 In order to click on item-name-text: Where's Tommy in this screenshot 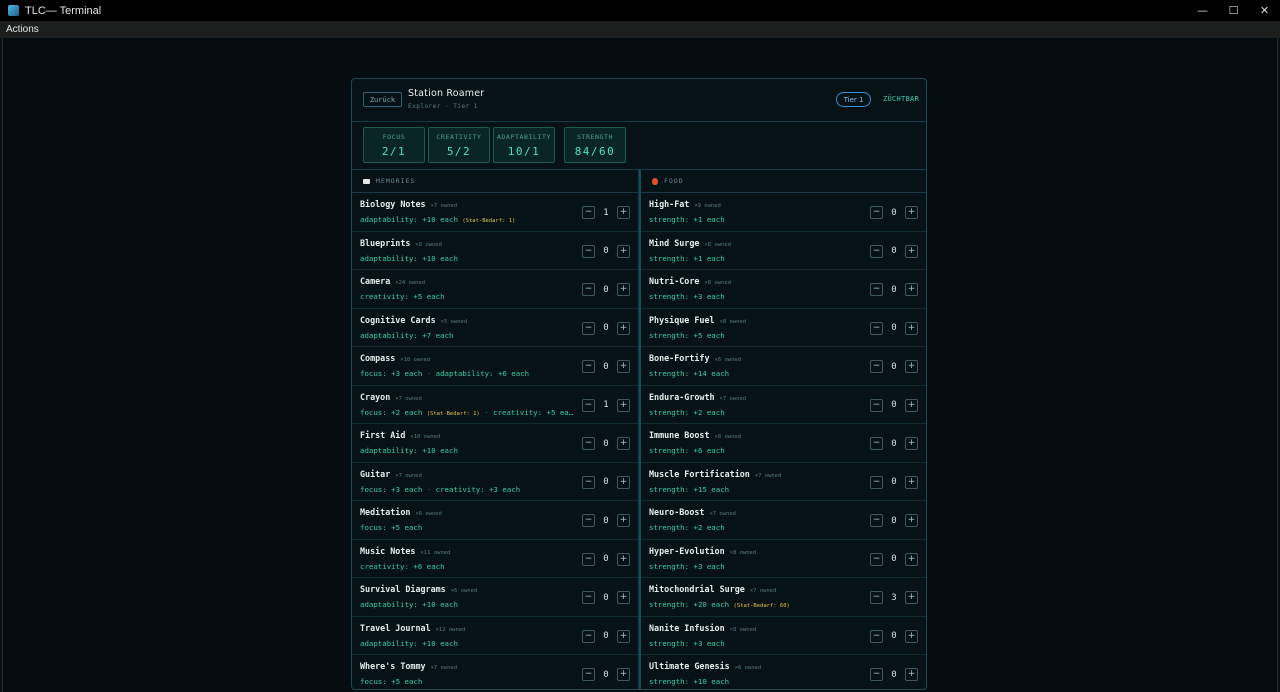, I will do `click(393, 666)`.